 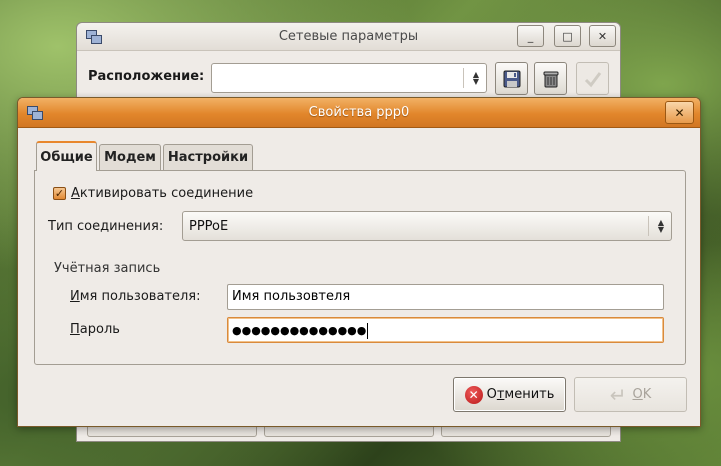 I want to click on apply-location-button, so click(x=592, y=78).